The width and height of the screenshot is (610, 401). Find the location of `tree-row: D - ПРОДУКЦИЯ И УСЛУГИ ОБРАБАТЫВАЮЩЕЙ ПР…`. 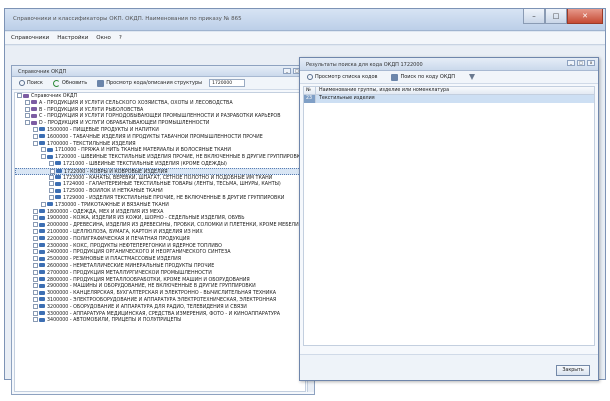

tree-row: D - ПРОДУКЦИЯ И УСЛУГИ ОБРАБАТЫВАЮЩЕЙ ПР… is located at coordinates (160, 123).